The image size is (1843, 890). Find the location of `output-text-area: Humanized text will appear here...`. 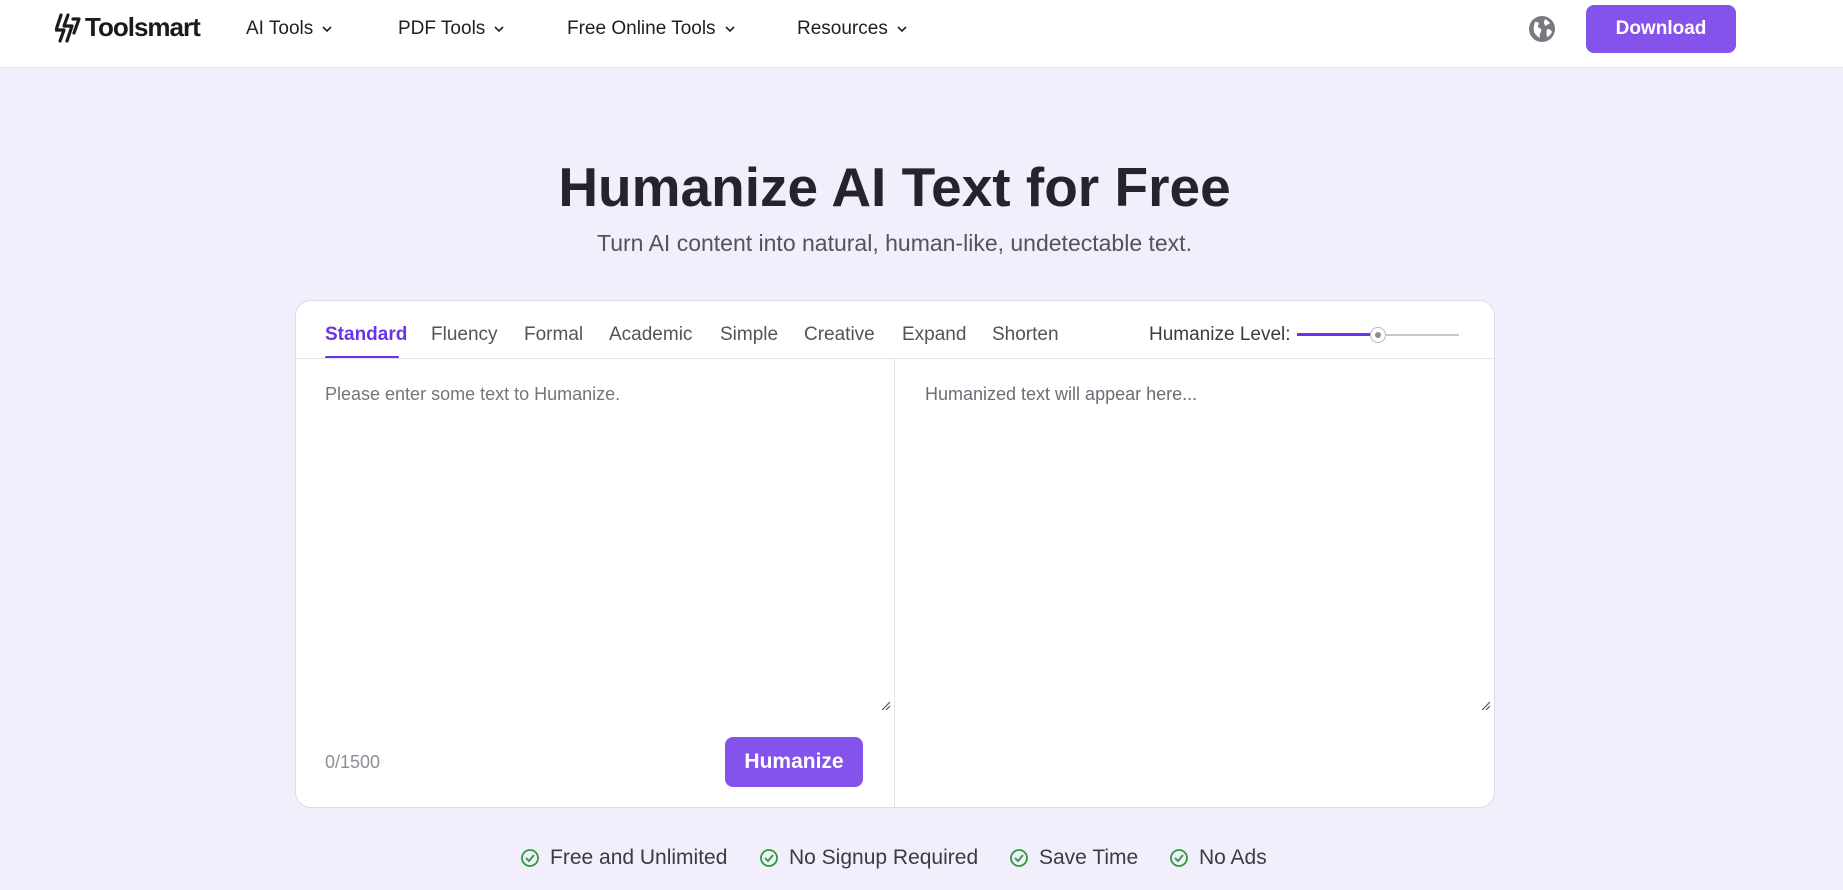

output-text-area: Humanized text will appear here... is located at coordinates (1061, 394).